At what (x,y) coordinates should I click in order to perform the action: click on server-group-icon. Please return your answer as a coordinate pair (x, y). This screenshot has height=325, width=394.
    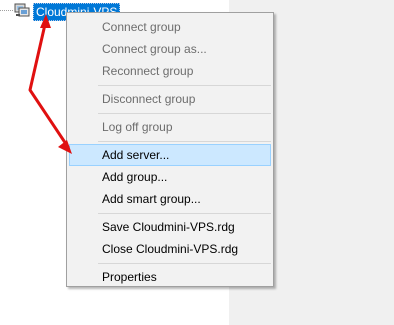
    Looking at the image, I should click on (22, 10).